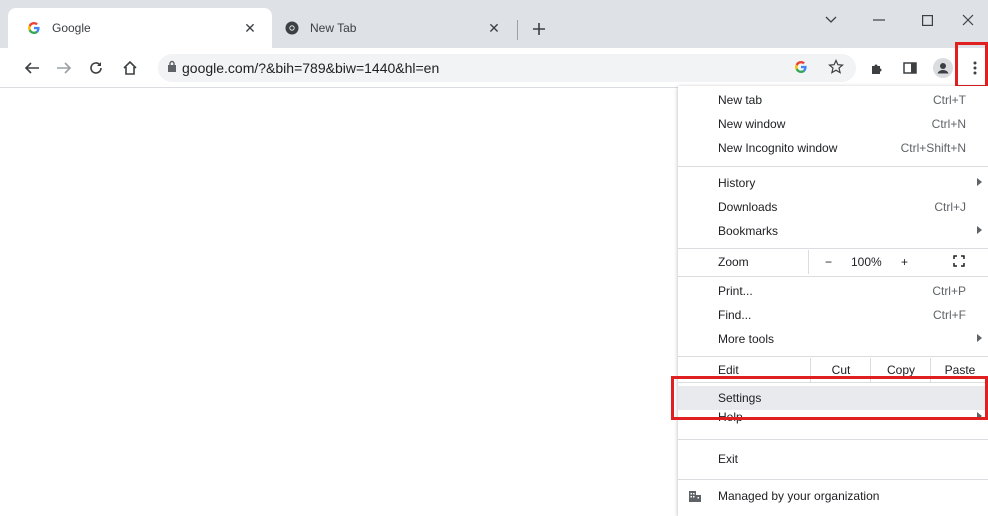 The width and height of the screenshot is (988, 516). I want to click on zoom-level: 100%, so click(866, 262).